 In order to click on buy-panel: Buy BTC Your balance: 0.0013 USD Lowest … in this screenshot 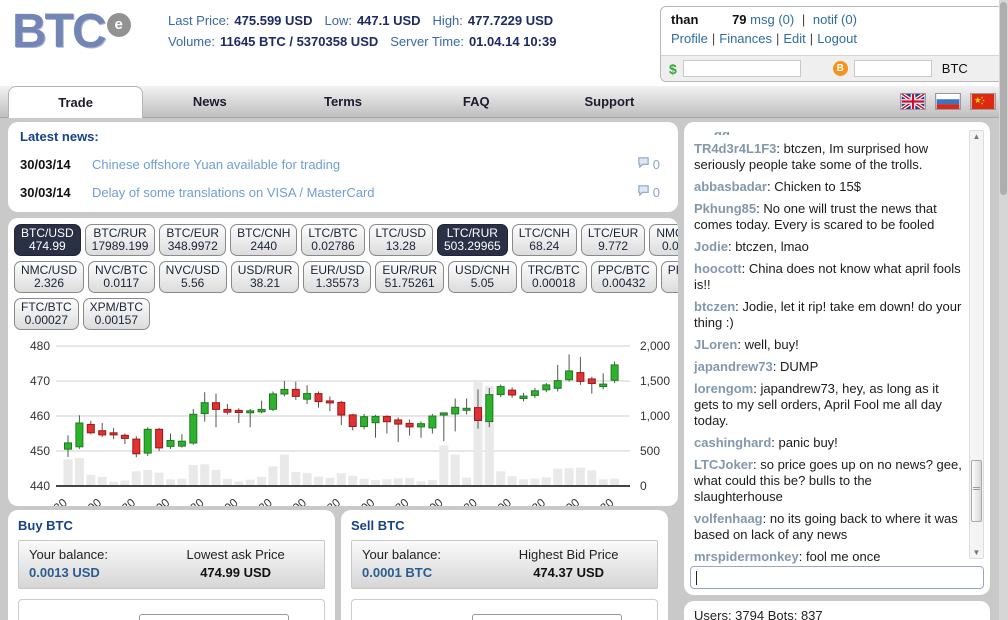, I will do `click(171, 565)`.